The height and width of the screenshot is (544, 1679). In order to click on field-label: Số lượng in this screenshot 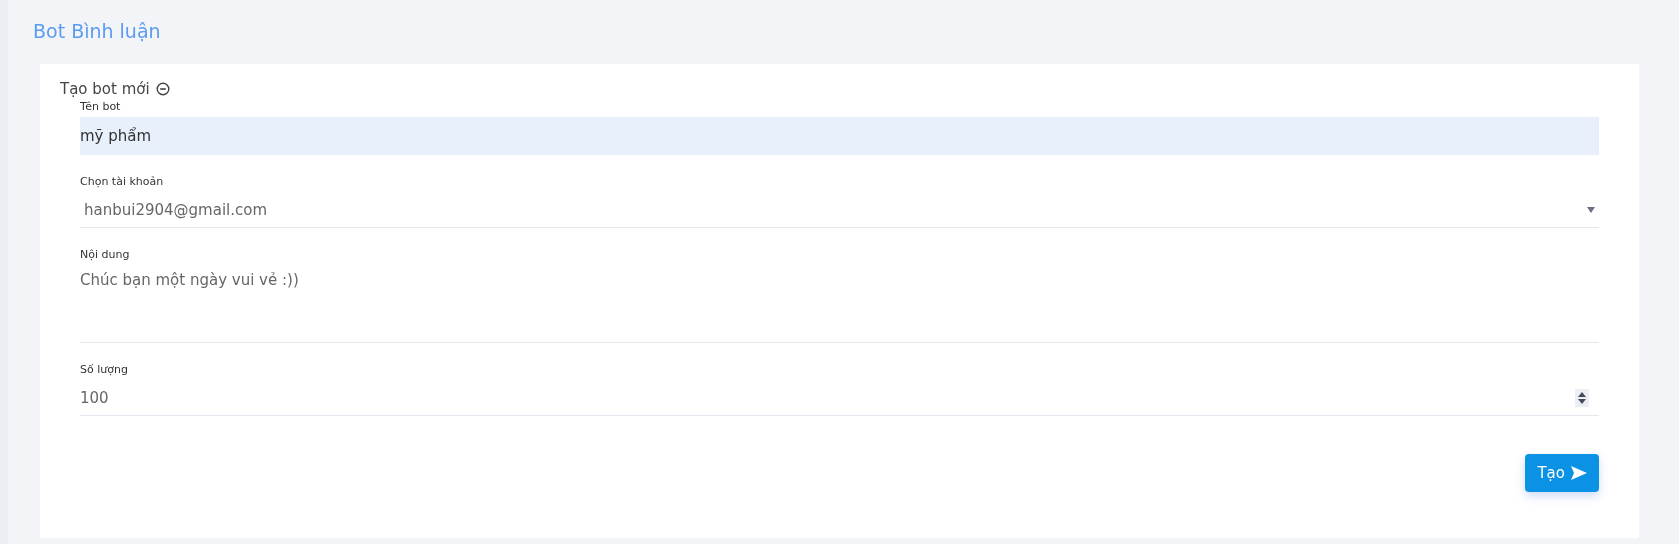, I will do `click(104, 369)`.